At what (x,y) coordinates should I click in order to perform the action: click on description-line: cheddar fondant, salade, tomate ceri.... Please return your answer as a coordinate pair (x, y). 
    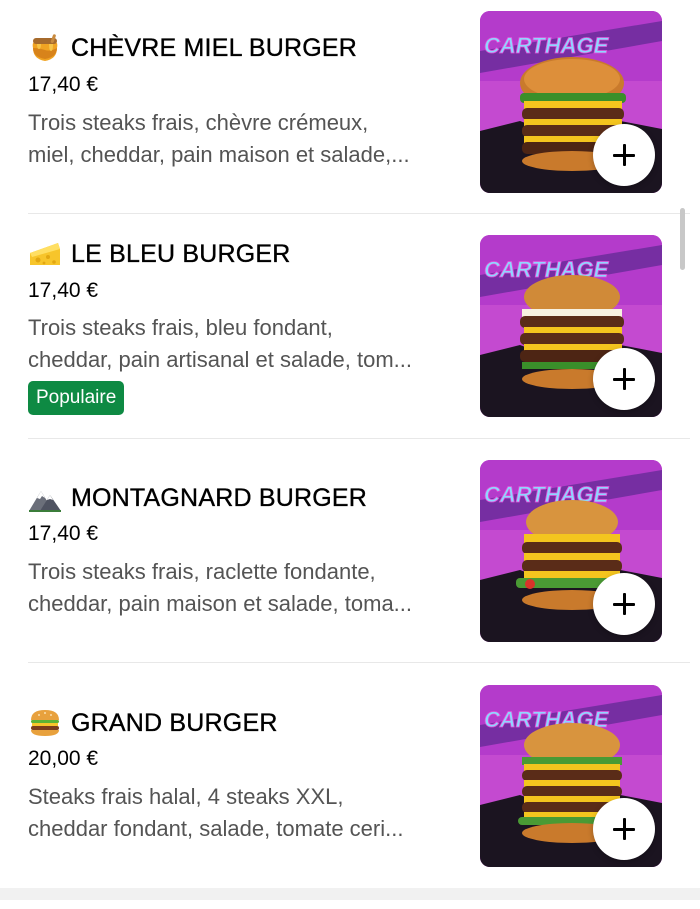
    Looking at the image, I should click on (216, 828).